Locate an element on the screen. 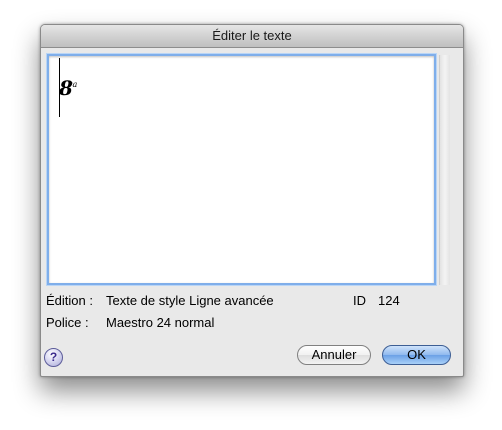  edition-value: Texte de style Ligne avancée is located at coordinates (190, 300).